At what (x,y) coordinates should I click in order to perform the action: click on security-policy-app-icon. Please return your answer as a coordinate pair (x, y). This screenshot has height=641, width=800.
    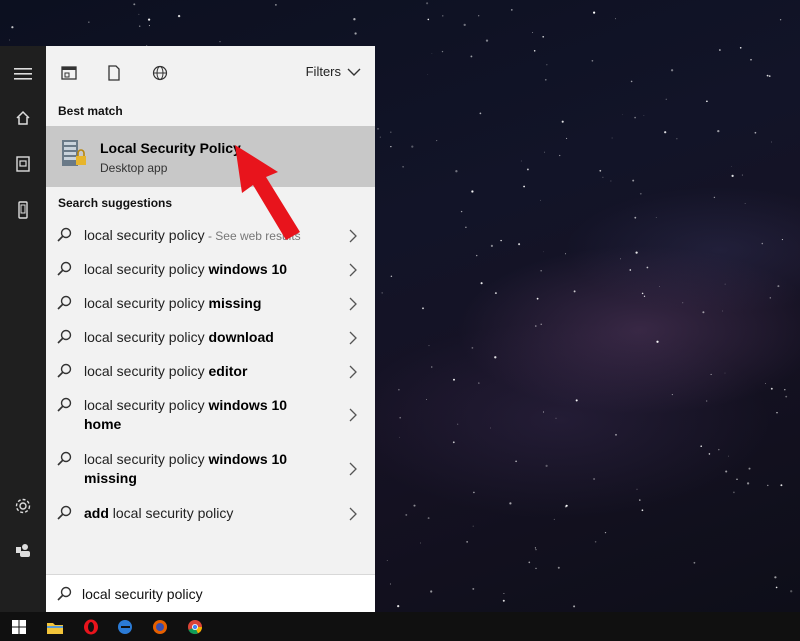
    Looking at the image, I should click on (74, 153).